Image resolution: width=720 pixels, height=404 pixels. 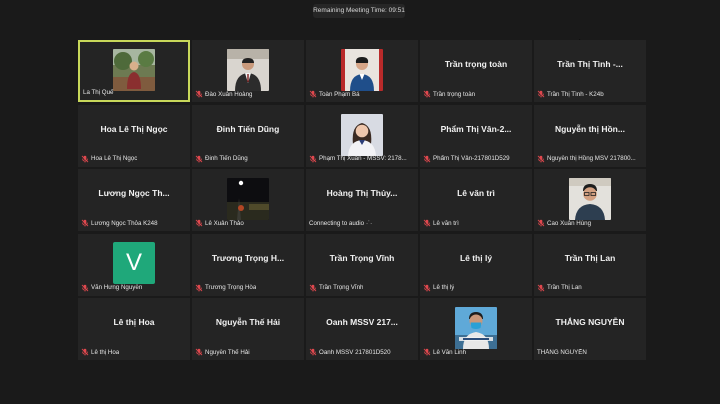 I want to click on avatar: V, so click(x=134, y=262).